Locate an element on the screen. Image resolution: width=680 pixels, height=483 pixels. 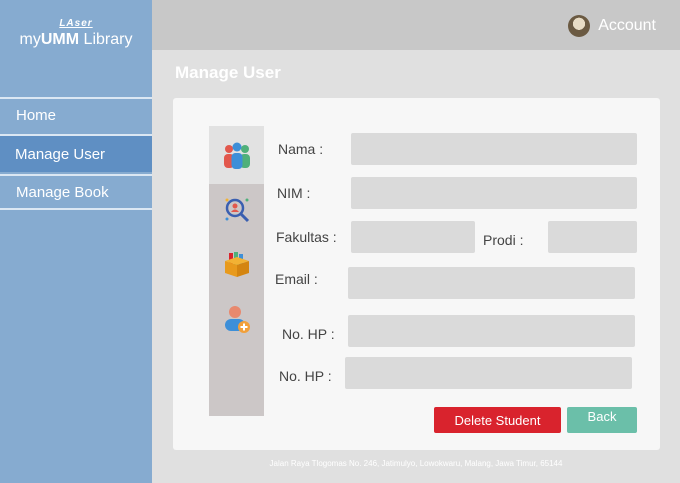
logo-suffix: Library is located at coordinates (106, 39).